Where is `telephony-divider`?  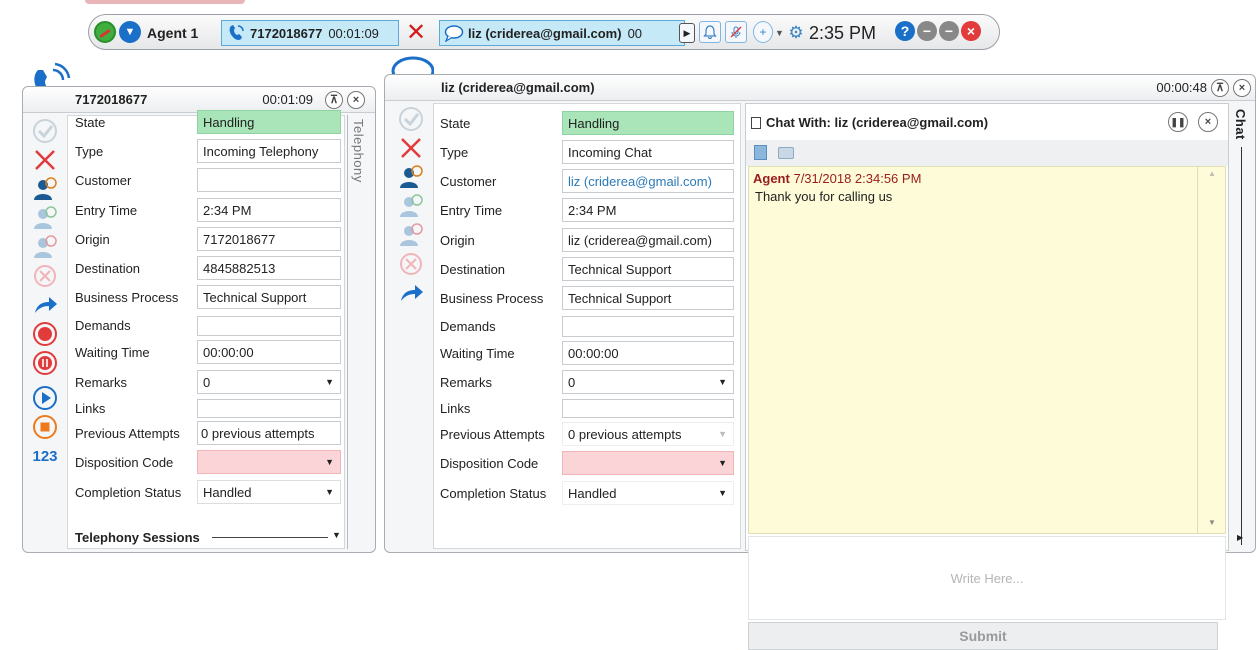 telephony-divider is located at coordinates (347, 332).